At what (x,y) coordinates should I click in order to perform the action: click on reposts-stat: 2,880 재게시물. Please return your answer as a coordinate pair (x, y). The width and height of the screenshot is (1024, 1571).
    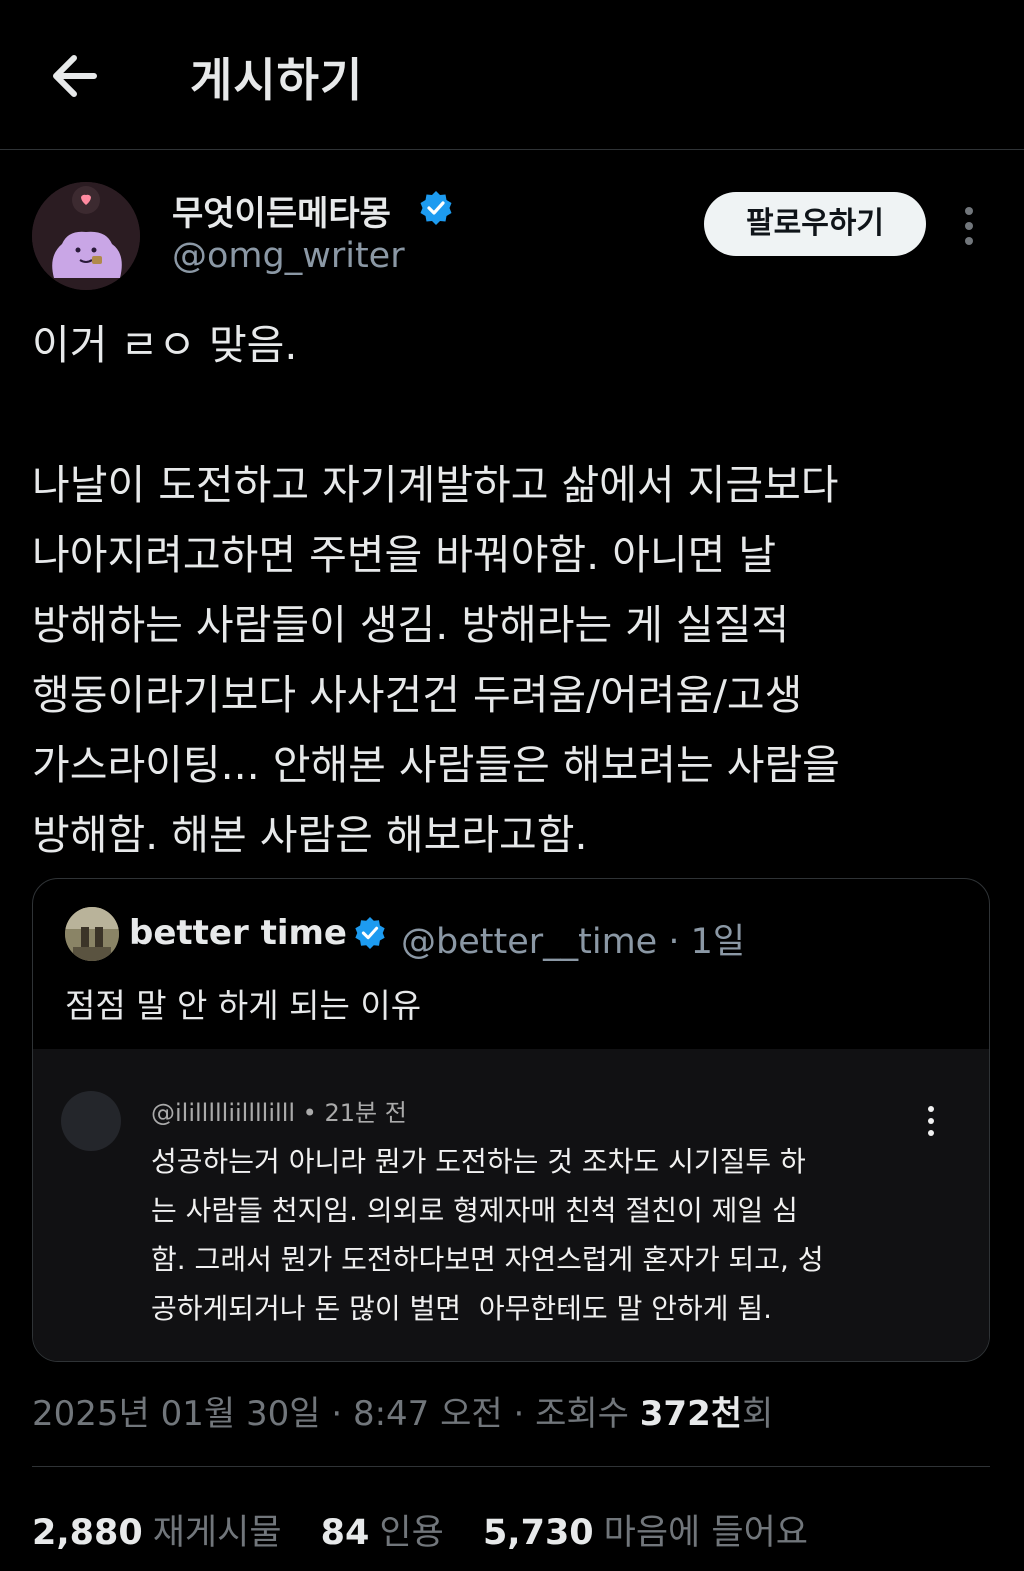
    Looking at the image, I should click on (157, 1529).